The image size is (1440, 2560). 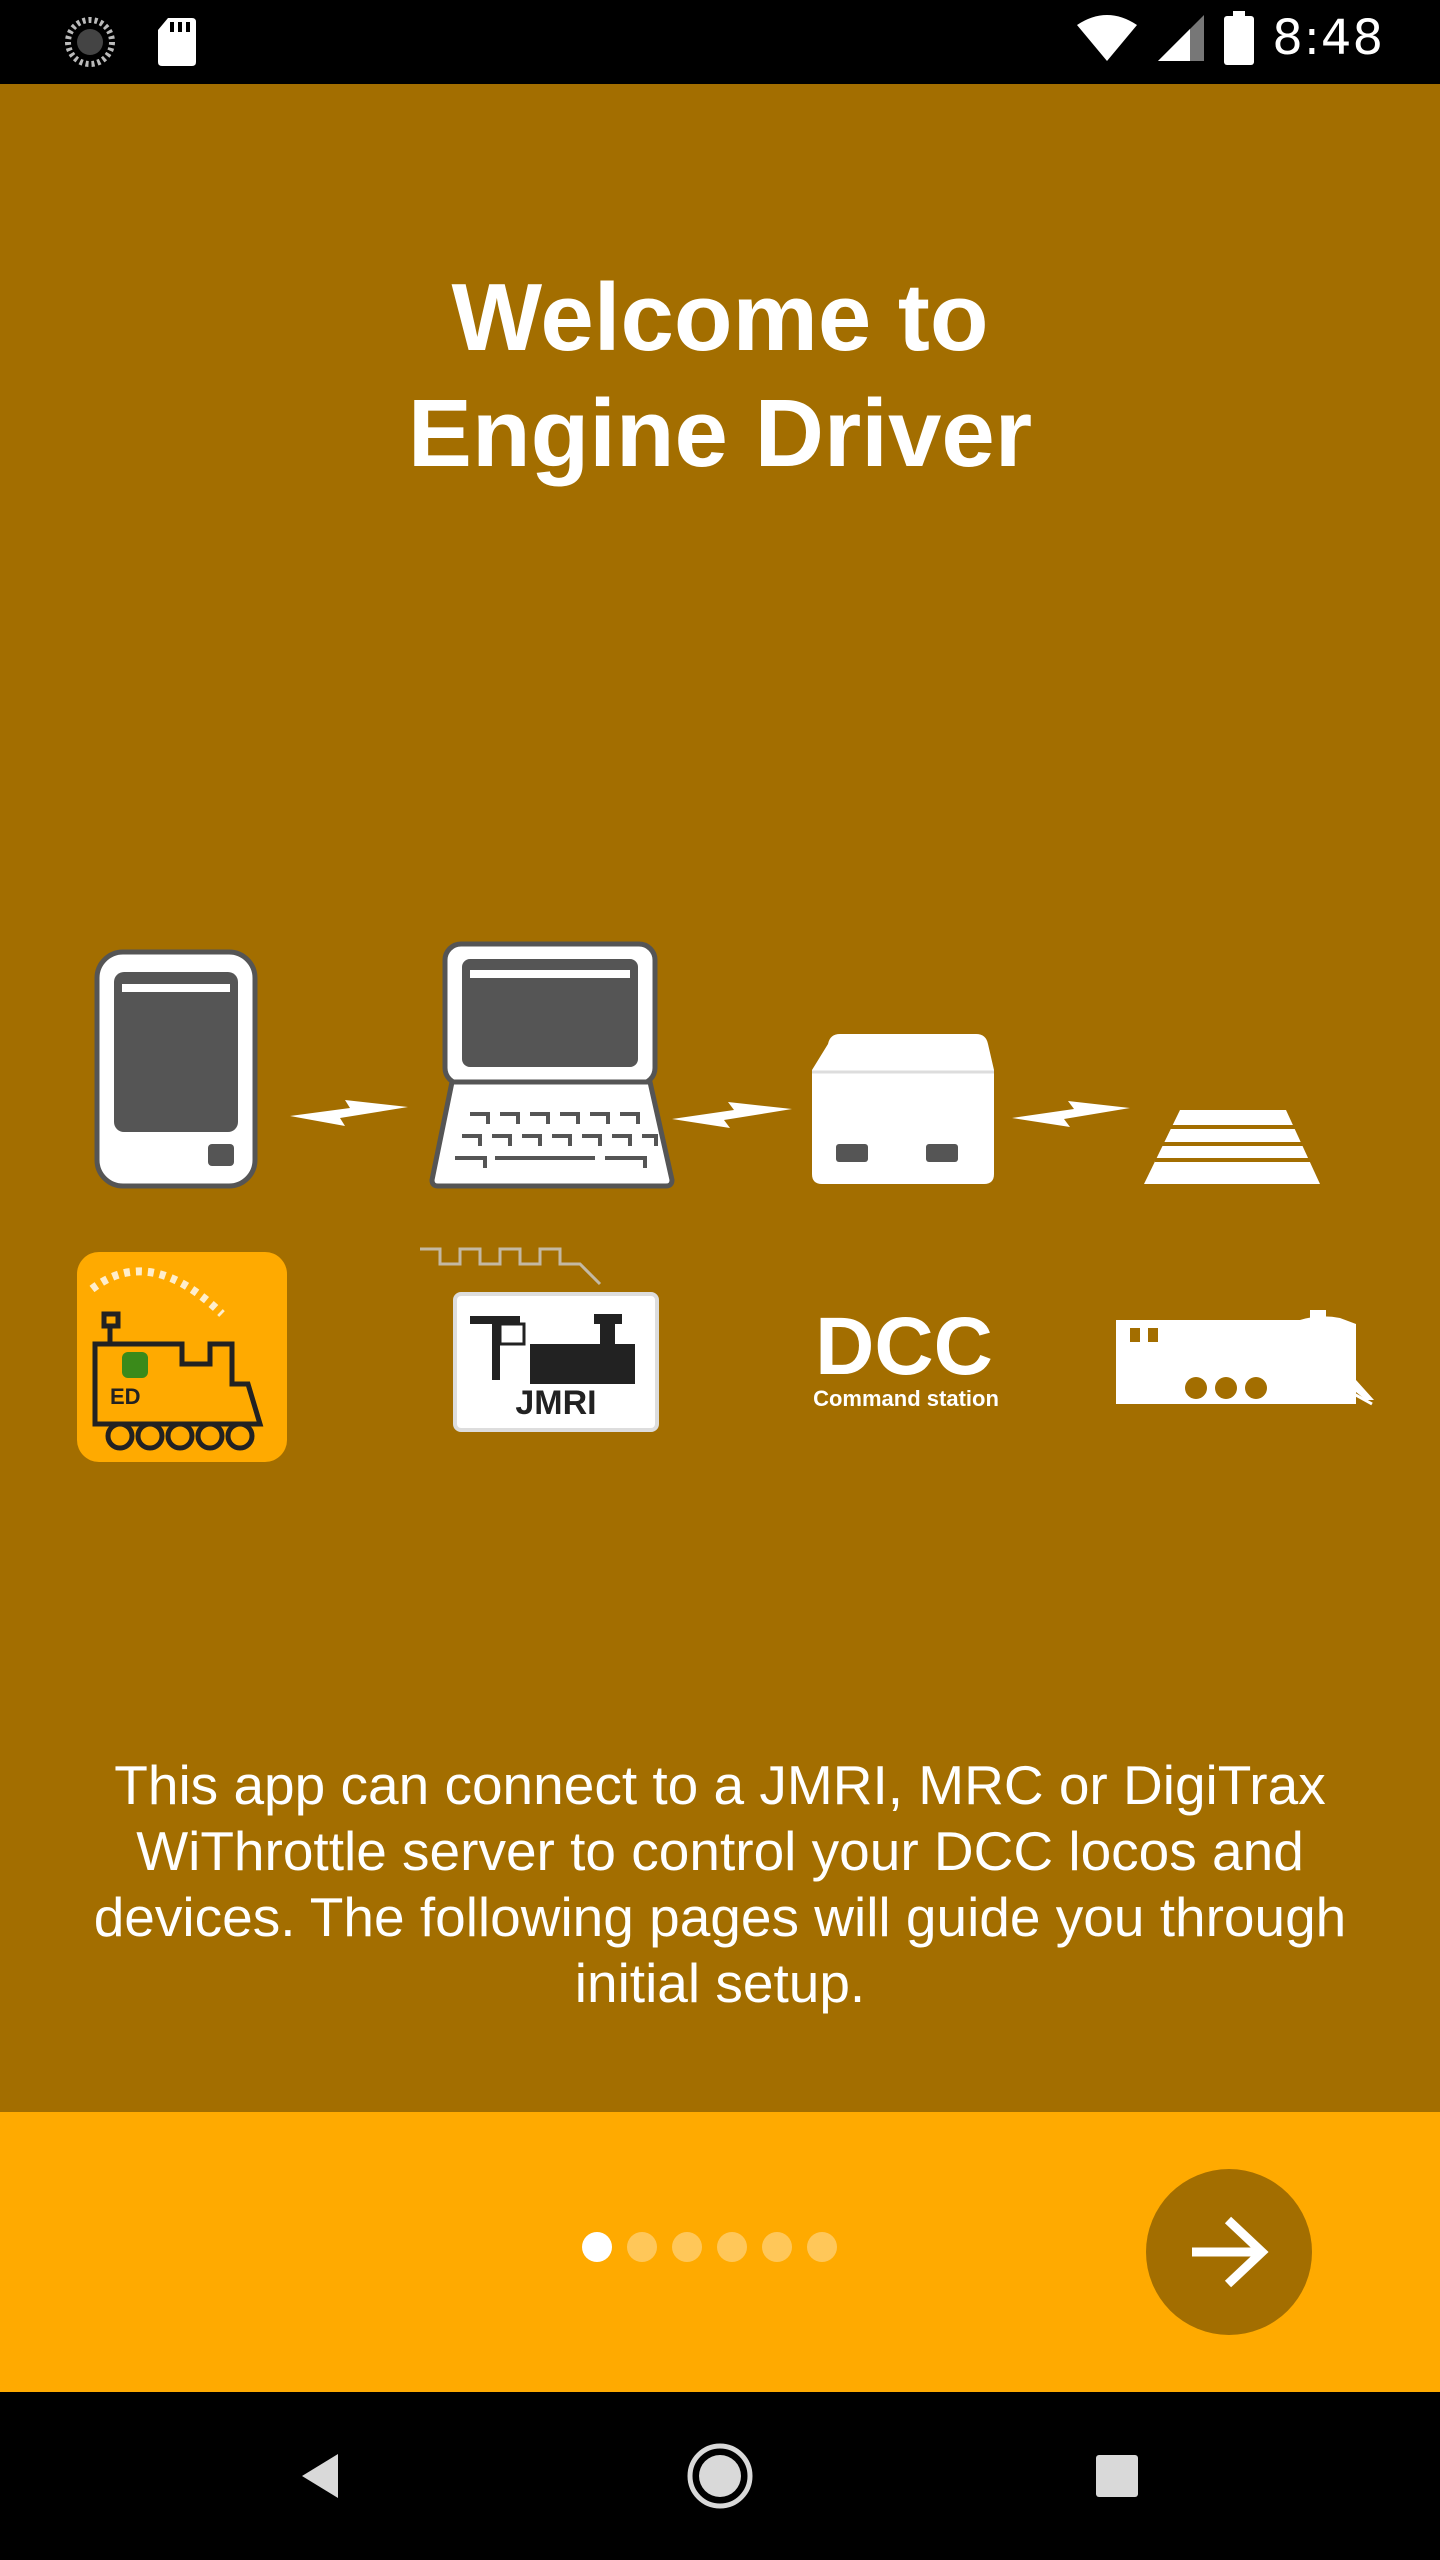 What do you see at coordinates (539, 1339) in the screenshot?
I see `jmri-logo: JMRI` at bounding box center [539, 1339].